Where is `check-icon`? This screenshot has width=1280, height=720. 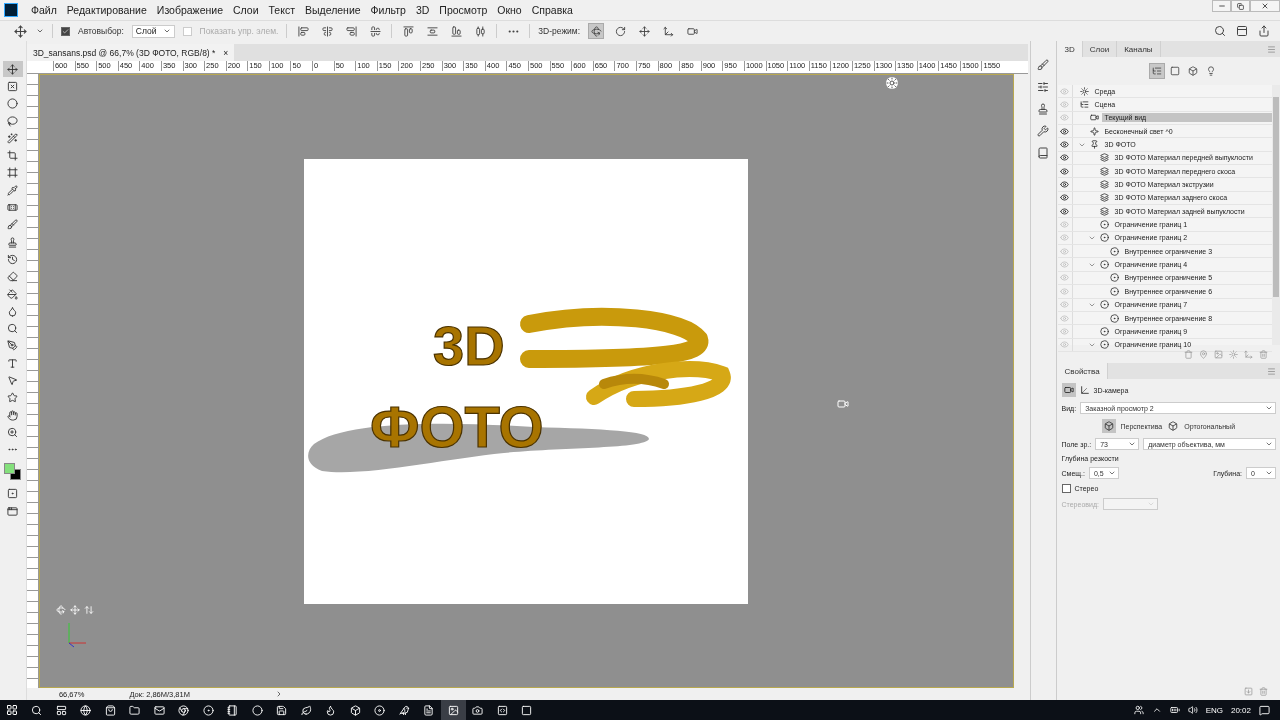 check-icon is located at coordinates (65, 31).